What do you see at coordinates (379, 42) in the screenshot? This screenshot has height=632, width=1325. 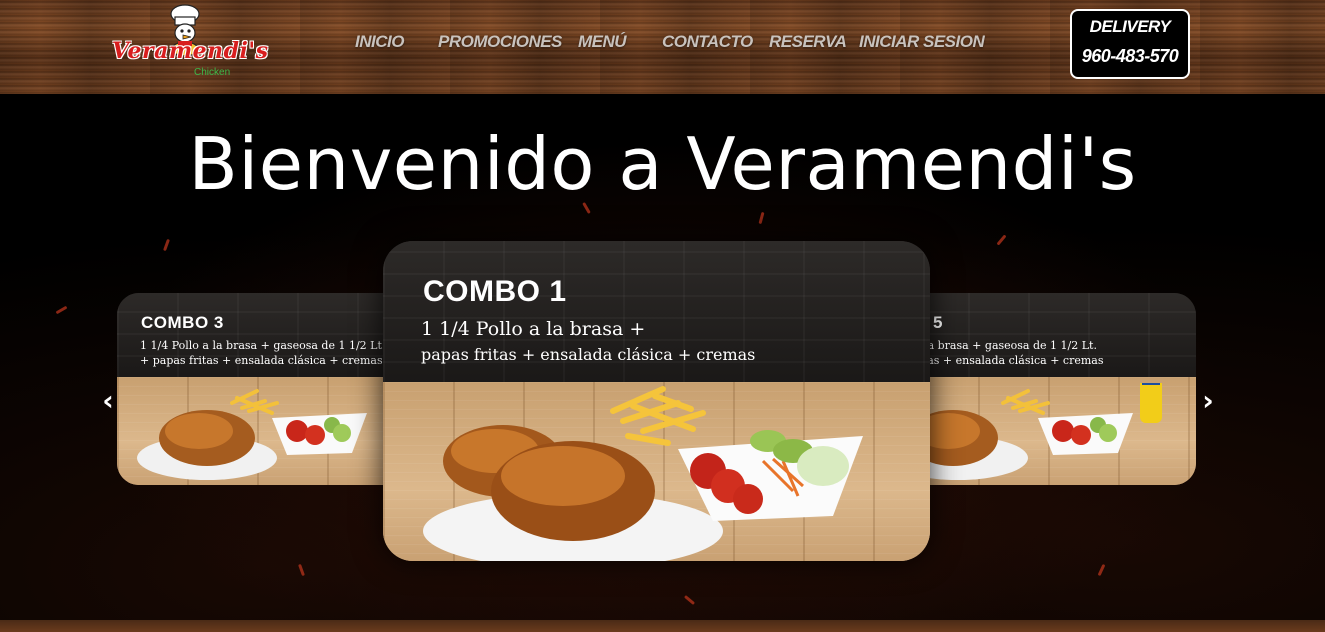 I see `nav-inicio: INICIO` at bounding box center [379, 42].